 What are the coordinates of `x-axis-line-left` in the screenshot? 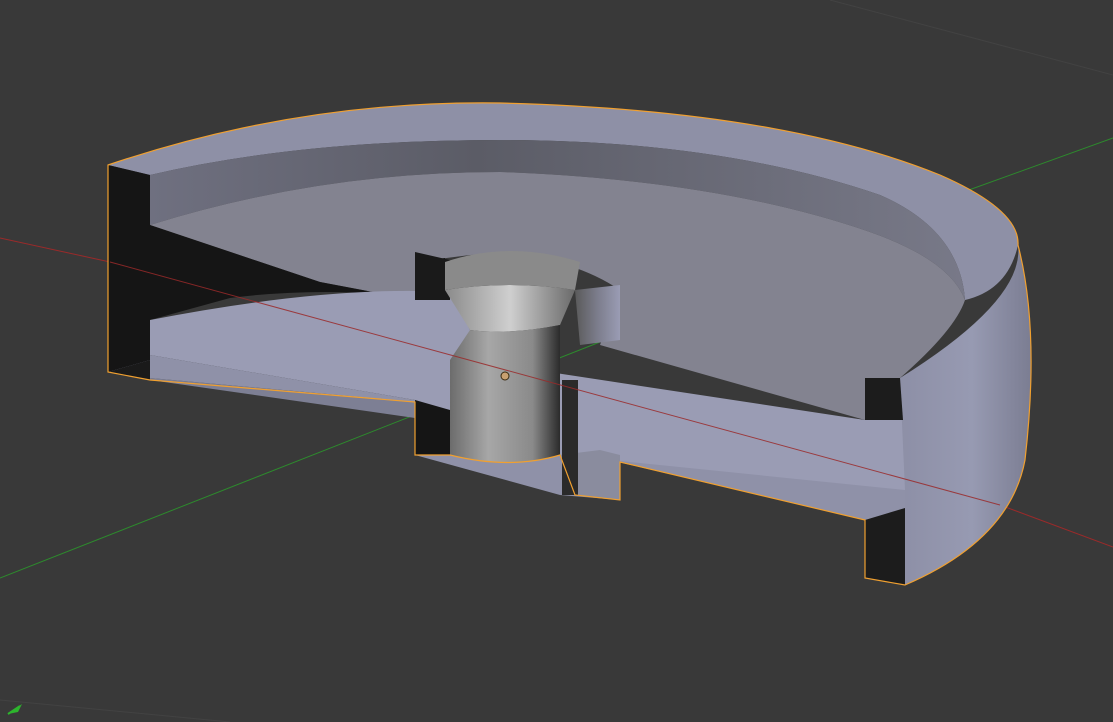 It's located at (55, 250).